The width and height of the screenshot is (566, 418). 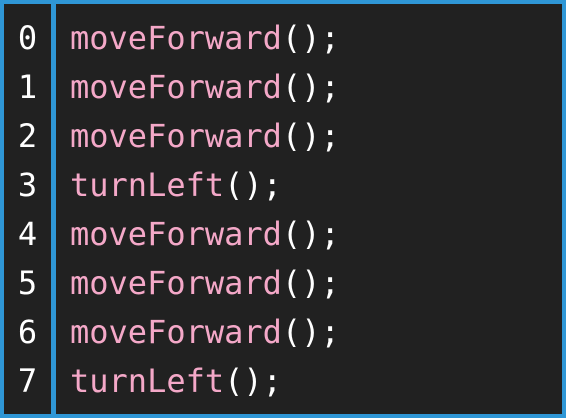 What do you see at coordinates (27, 185) in the screenshot?
I see `line-number: 3` at bounding box center [27, 185].